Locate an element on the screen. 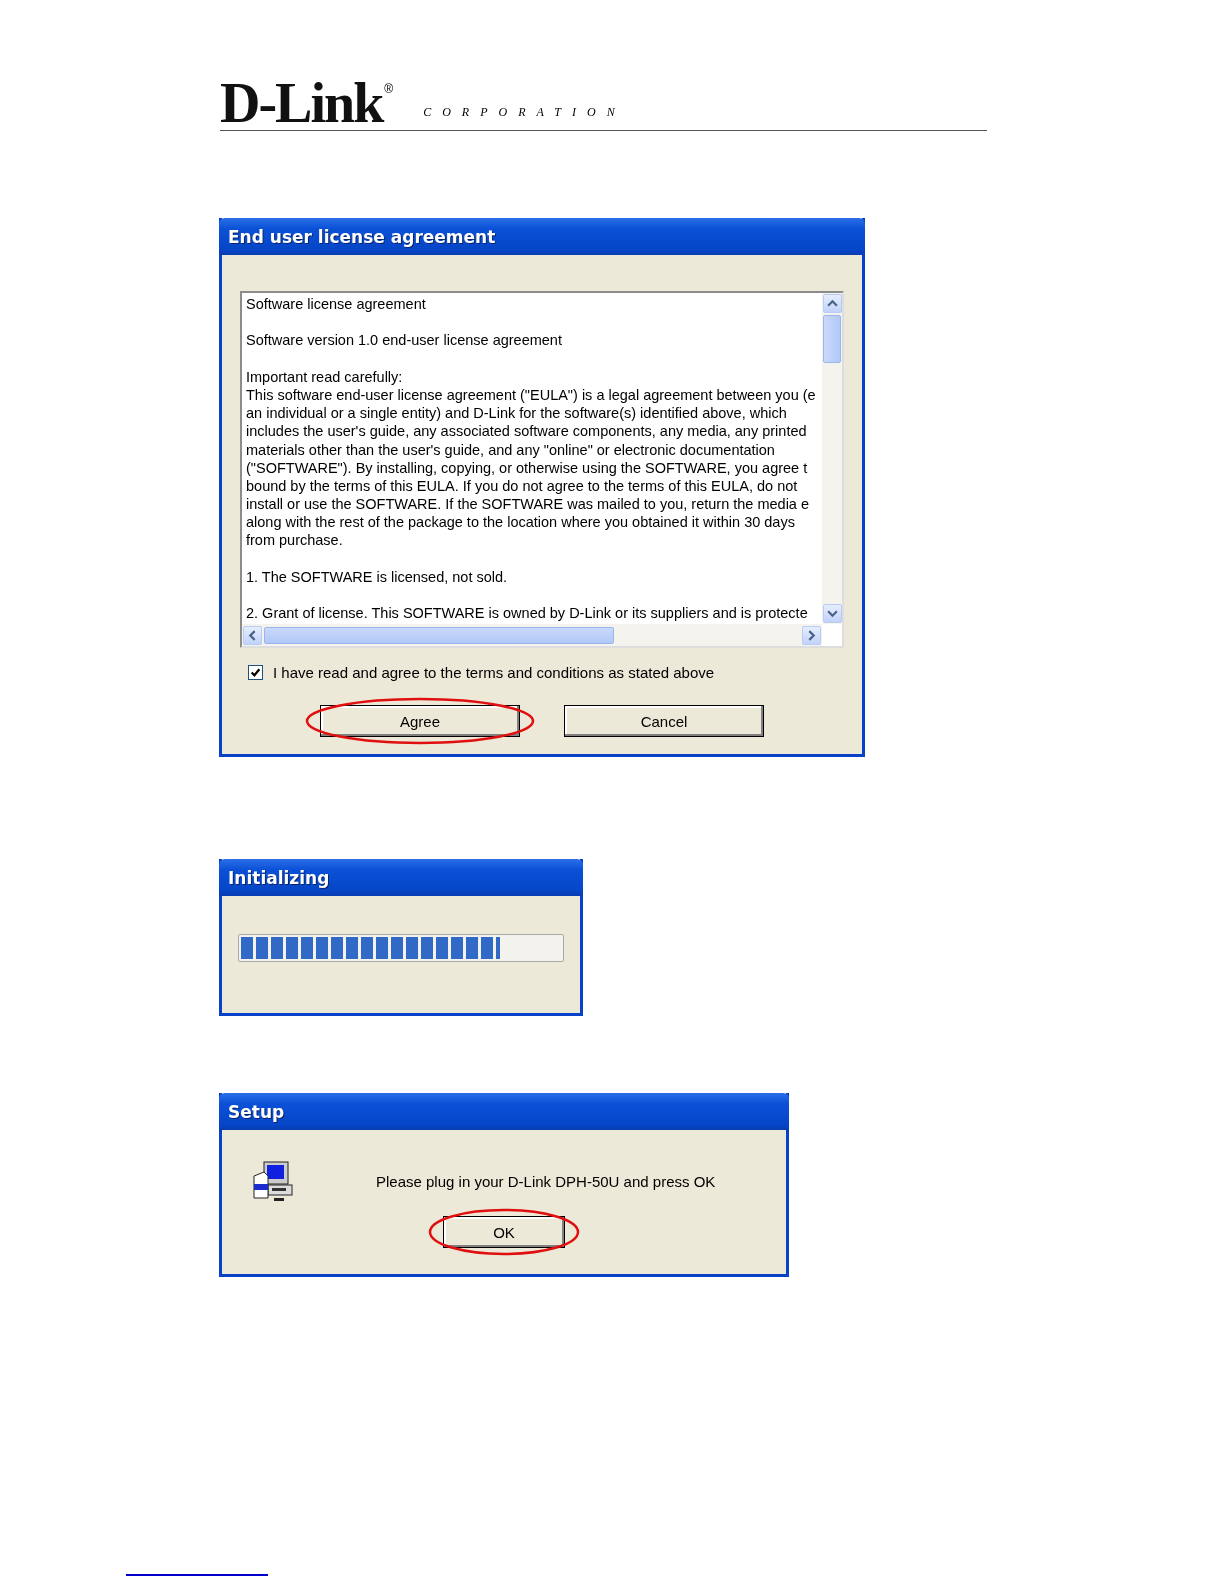 This screenshot has width=1225, height=1585. logo-subtitle: CORPORATION is located at coordinates (524, 112).